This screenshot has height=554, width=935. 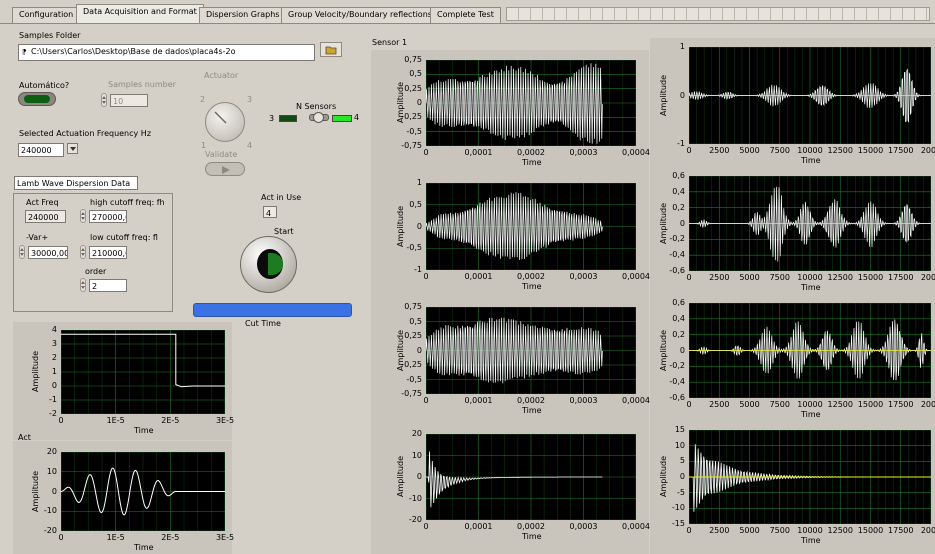 I want to click on knob-label-3: 3, so click(x=250, y=99).